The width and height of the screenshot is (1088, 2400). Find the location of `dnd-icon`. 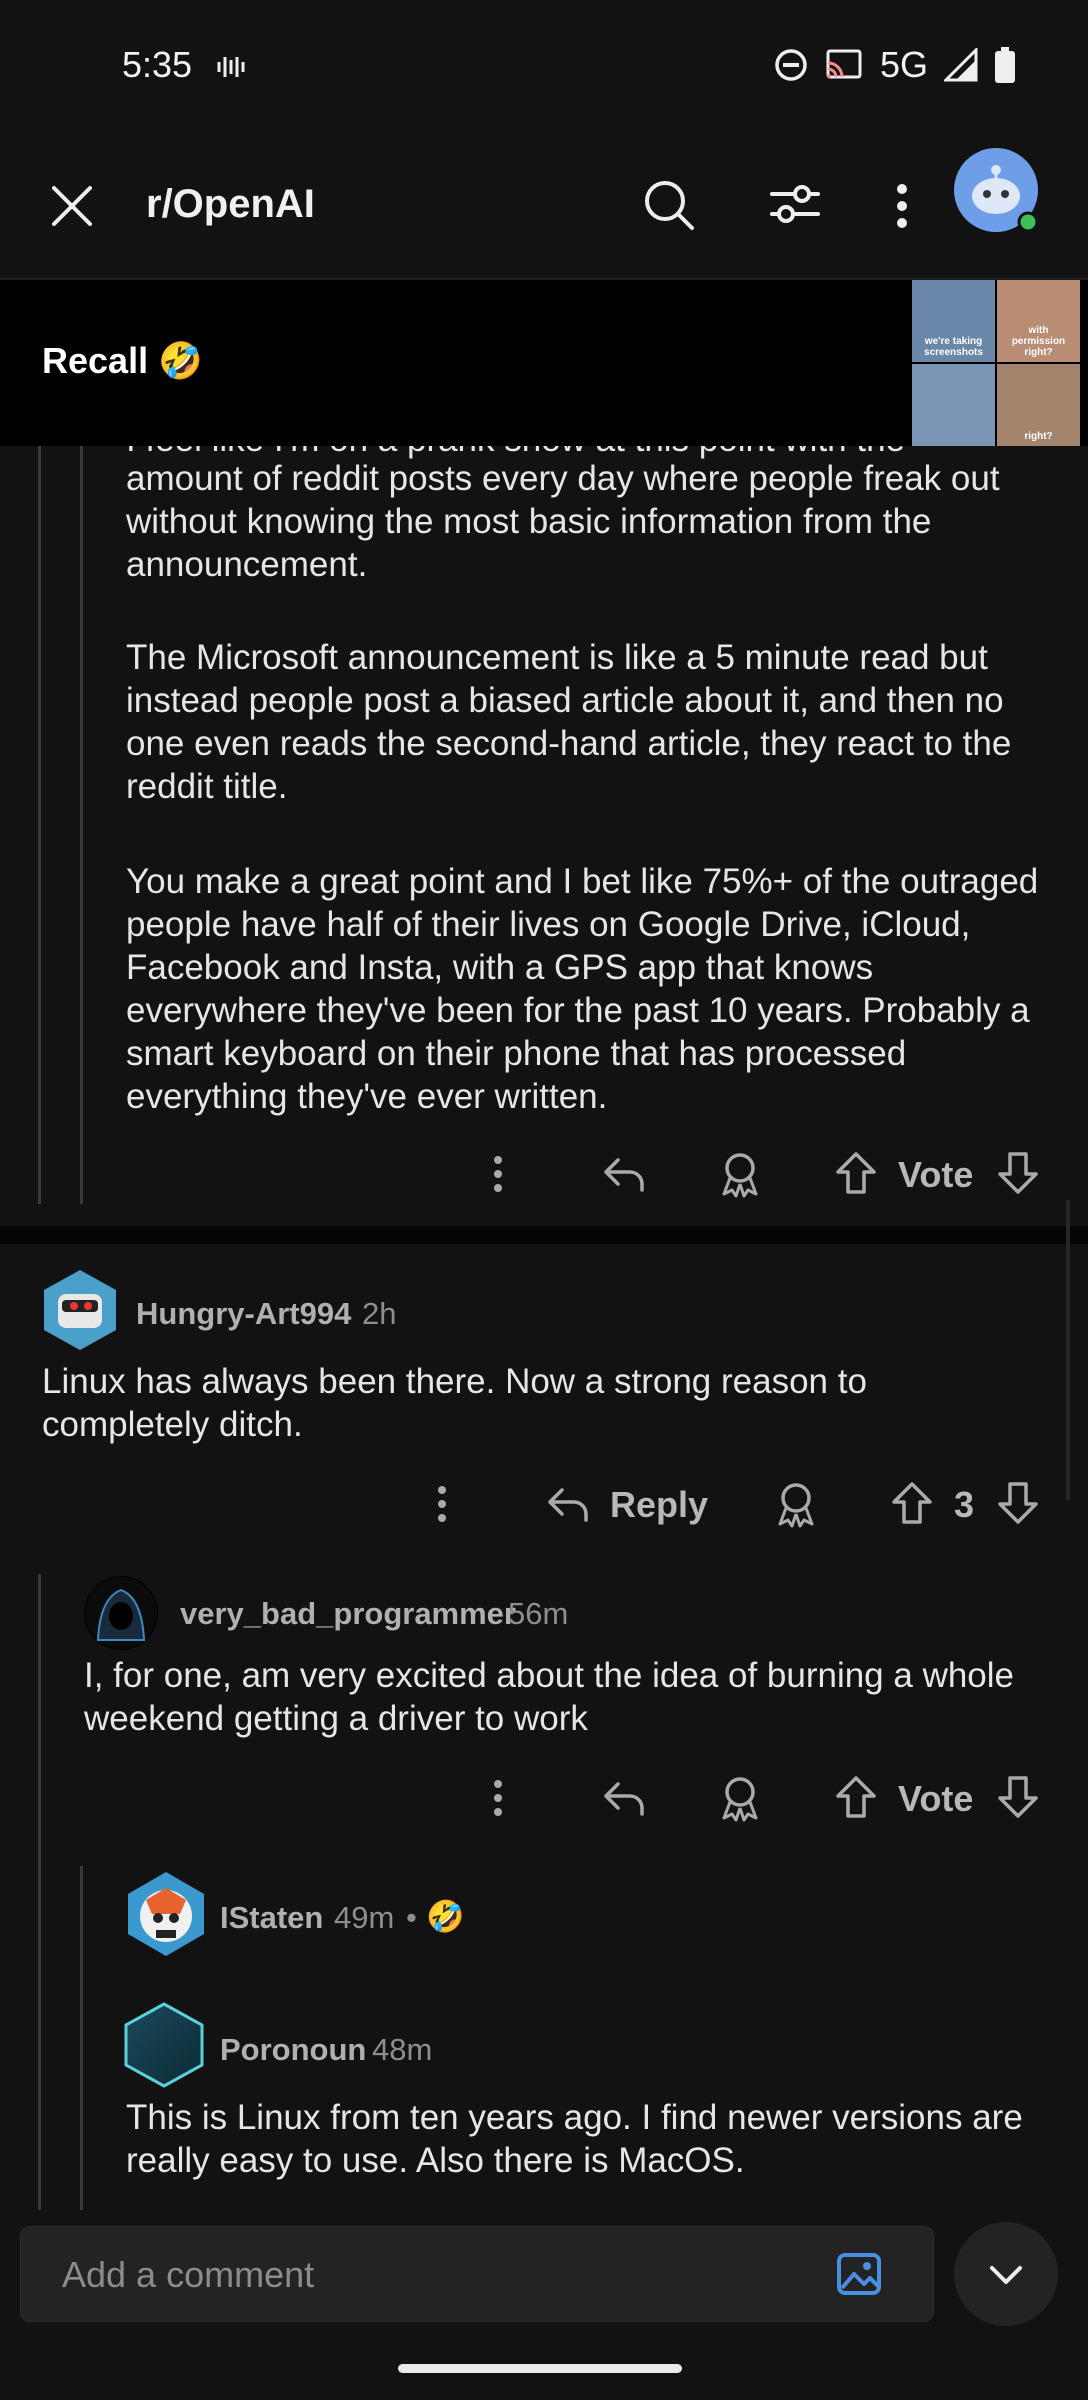

dnd-icon is located at coordinates (791, 65).